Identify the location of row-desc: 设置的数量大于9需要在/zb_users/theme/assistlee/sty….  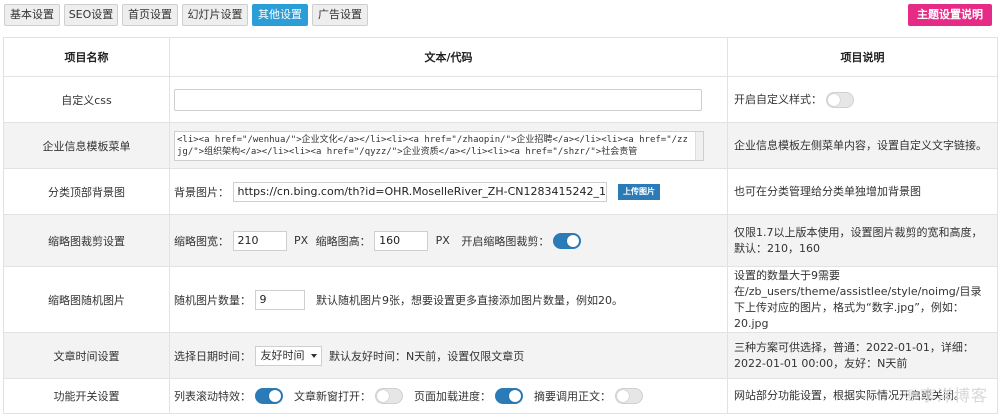
(862, 299).